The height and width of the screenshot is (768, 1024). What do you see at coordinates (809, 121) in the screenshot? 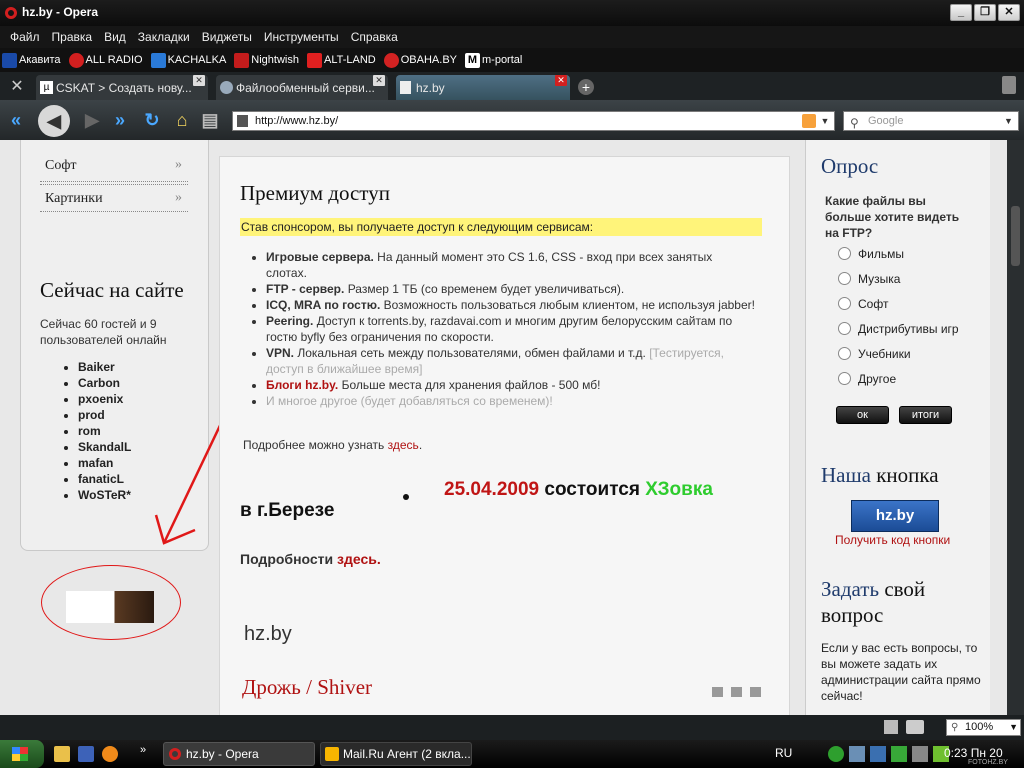
I see `rss-icon` at bounding box center [809, 121].